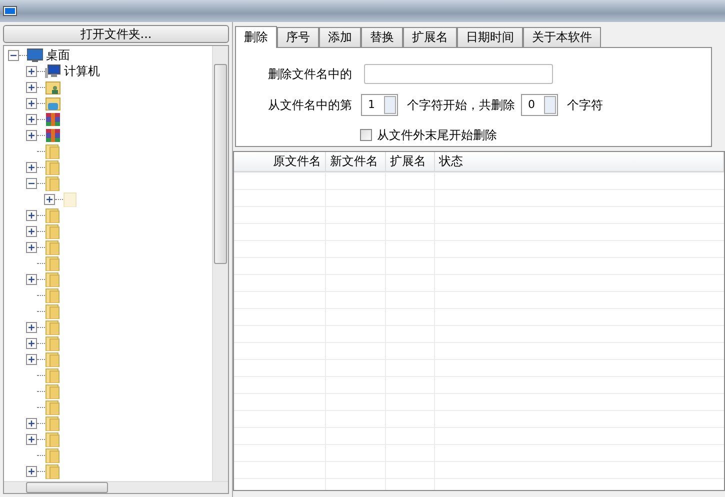 This screenshot has width=725, height=497. I want to click on desktop-icon, so click(35, 55).